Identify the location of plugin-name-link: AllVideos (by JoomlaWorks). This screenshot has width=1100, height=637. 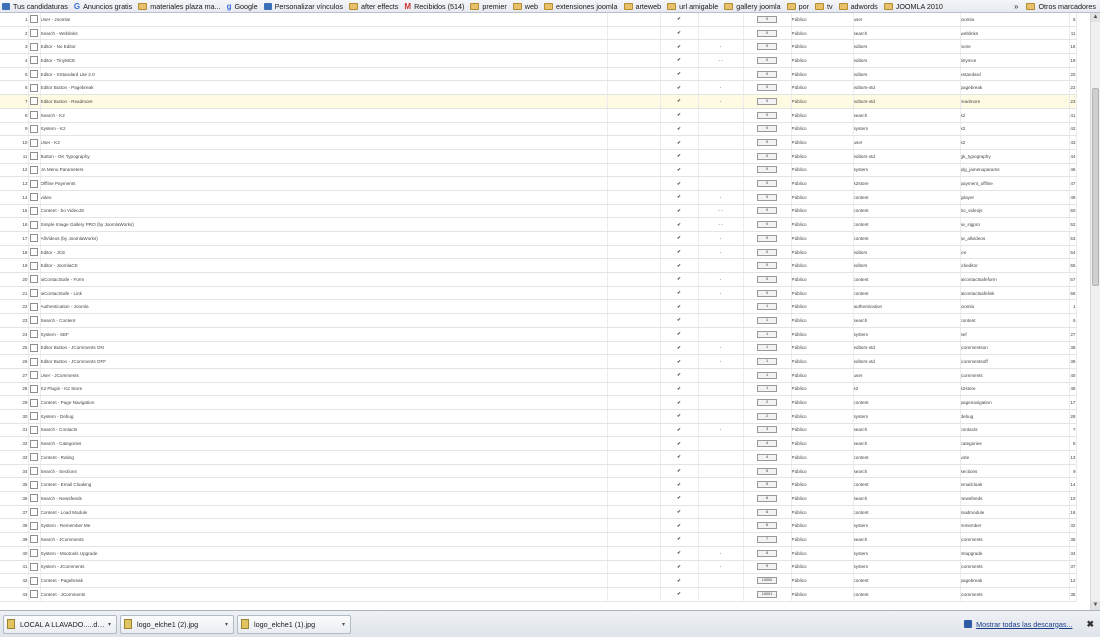
(324, 238).